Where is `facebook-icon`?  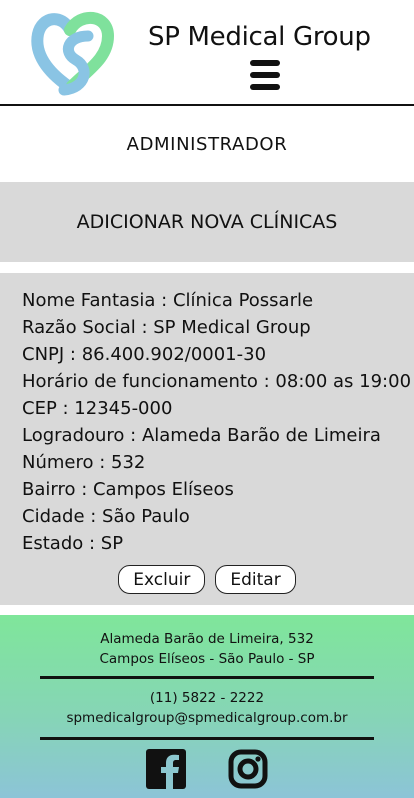 facebook-icon is located at coordinates (166, 769).